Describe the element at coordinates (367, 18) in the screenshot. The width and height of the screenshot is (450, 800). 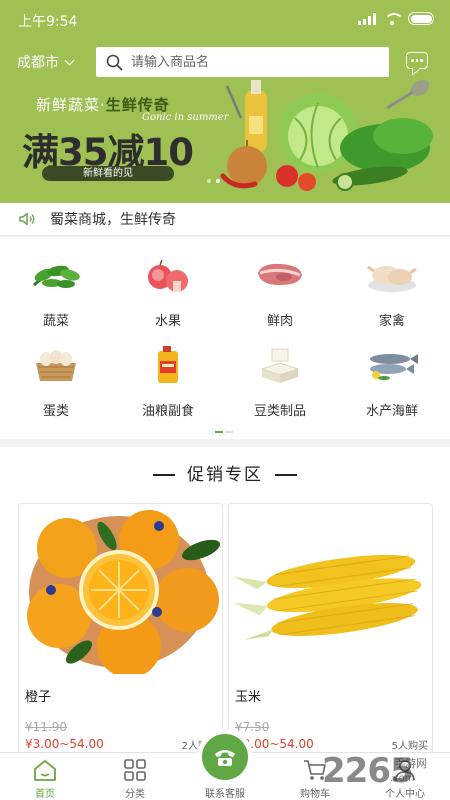
I see `signal-icon` at that location.